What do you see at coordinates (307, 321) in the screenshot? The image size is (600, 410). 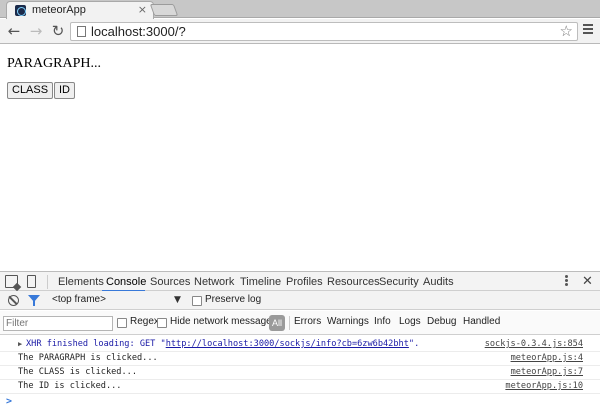 I see `level-errors: Errors` at bounding box center [307, 321].